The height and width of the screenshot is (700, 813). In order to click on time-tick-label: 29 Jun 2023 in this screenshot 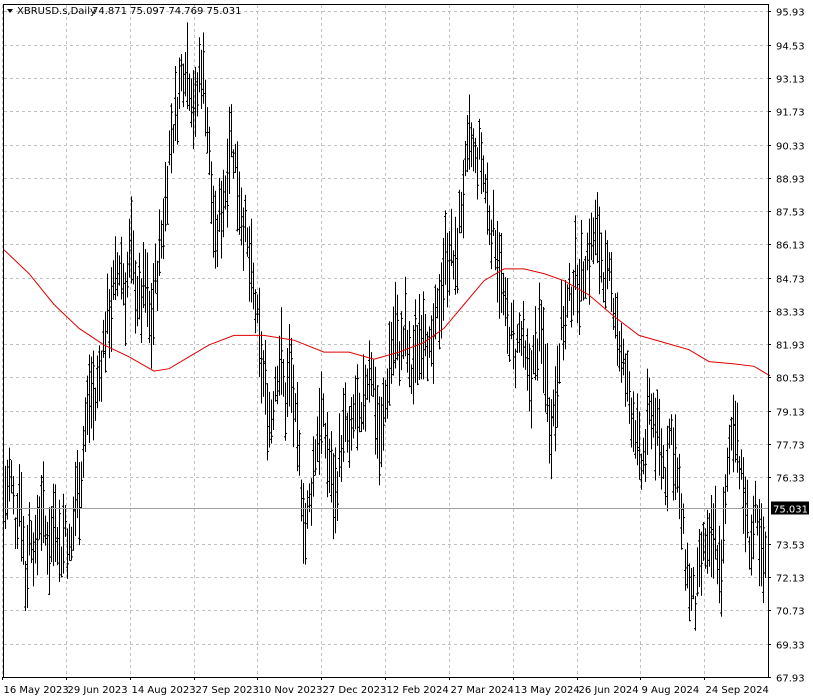, I will do `click(98, 690)`.